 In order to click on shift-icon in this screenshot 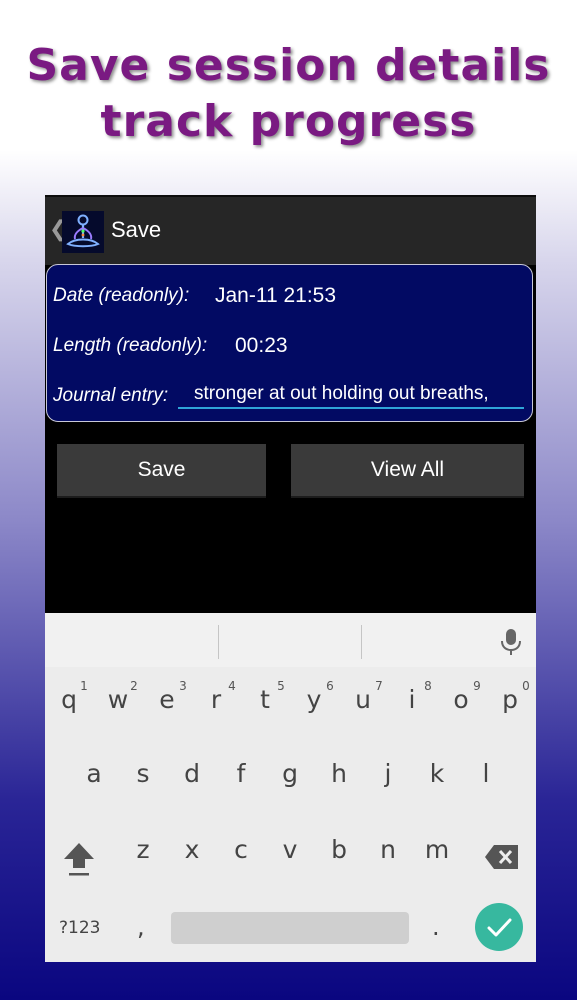, I will do `click(79, 859)`.